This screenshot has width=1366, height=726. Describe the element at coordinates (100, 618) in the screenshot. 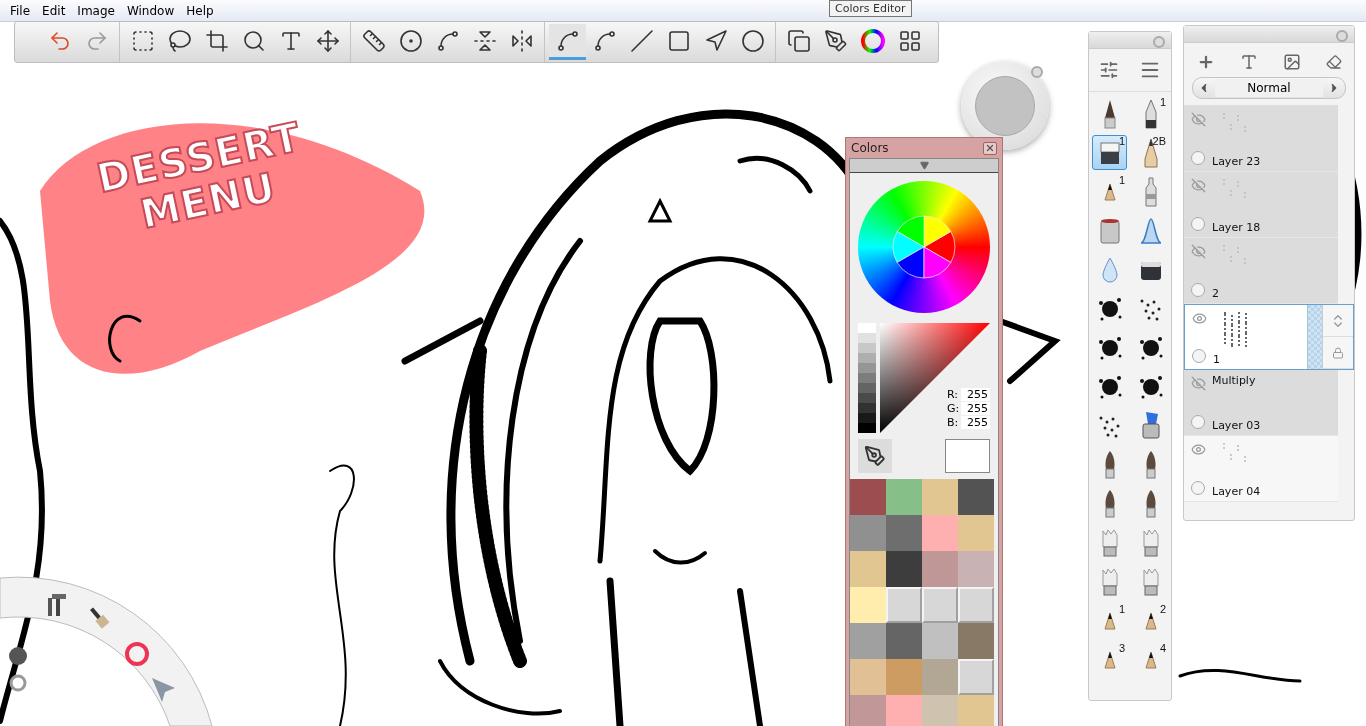

I see `brush-icon` at that location.